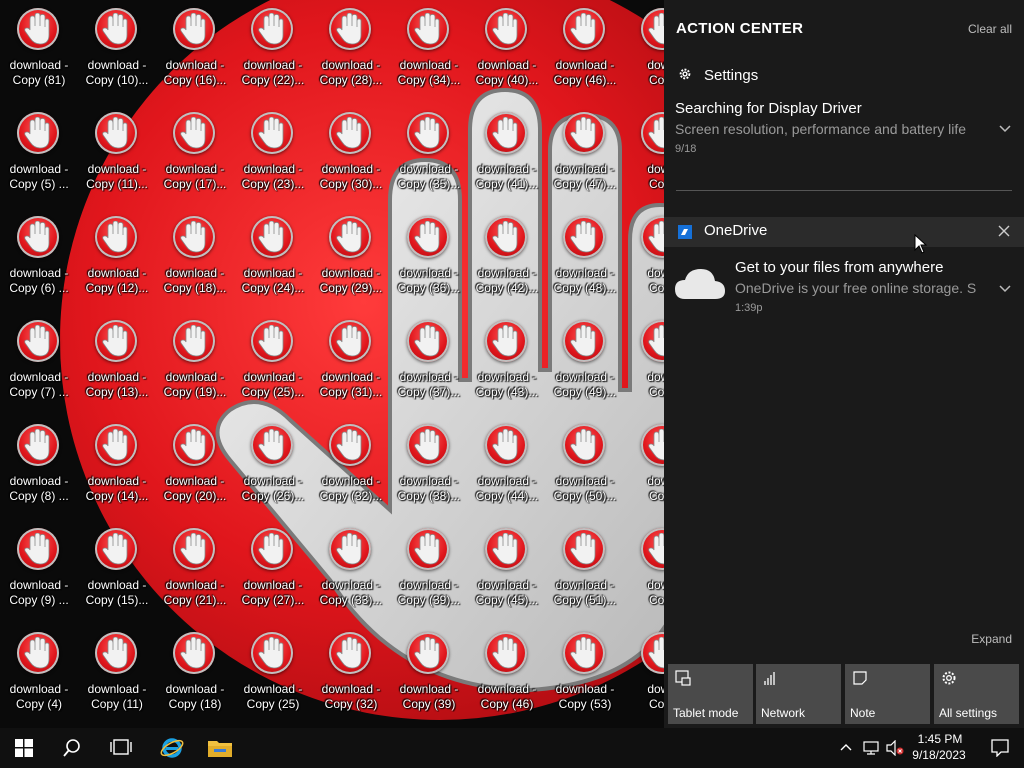  What do you see at coordinates (72, 748) in the screenshot?
I see `search-button` at bounding box center [72, 748].